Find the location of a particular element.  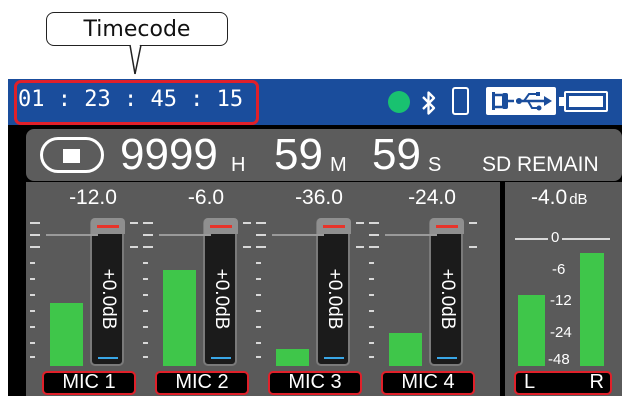

ch2-fader: +0.0dB is located at coordinates (220, 292).